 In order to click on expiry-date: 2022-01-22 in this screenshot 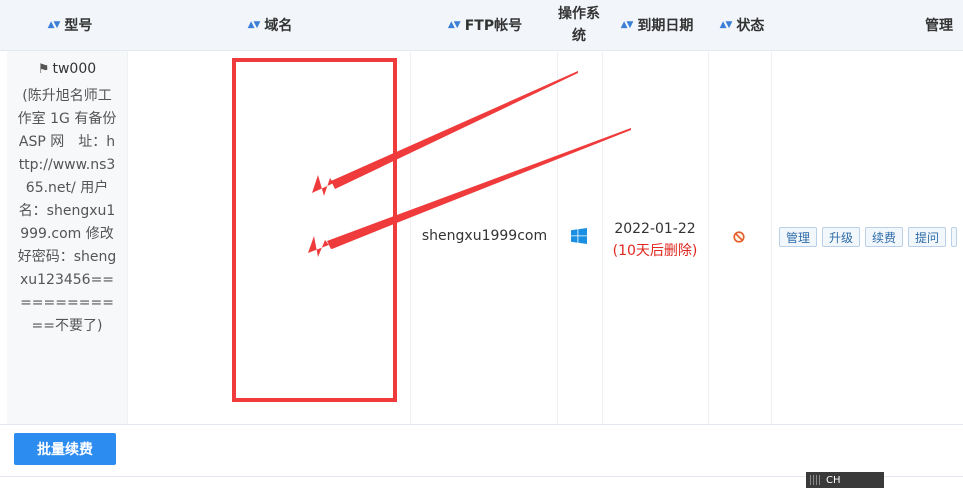, I will do `click(655, 229)`.